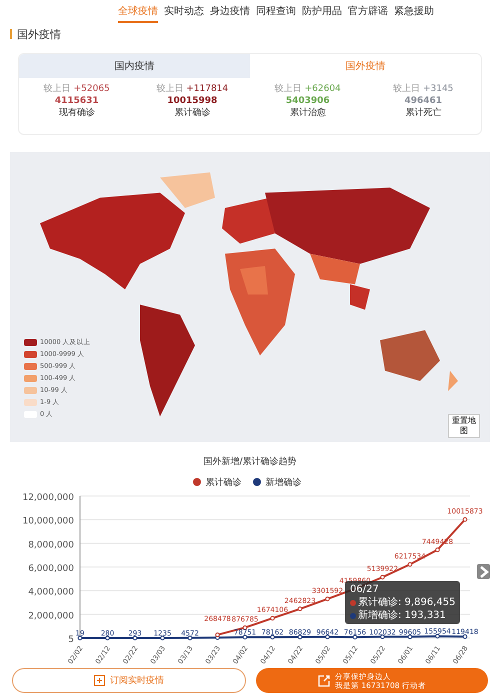 This screenshot has width=500, height=696. I want to click on nav-tab: 身边疫情, so click(230, 13).